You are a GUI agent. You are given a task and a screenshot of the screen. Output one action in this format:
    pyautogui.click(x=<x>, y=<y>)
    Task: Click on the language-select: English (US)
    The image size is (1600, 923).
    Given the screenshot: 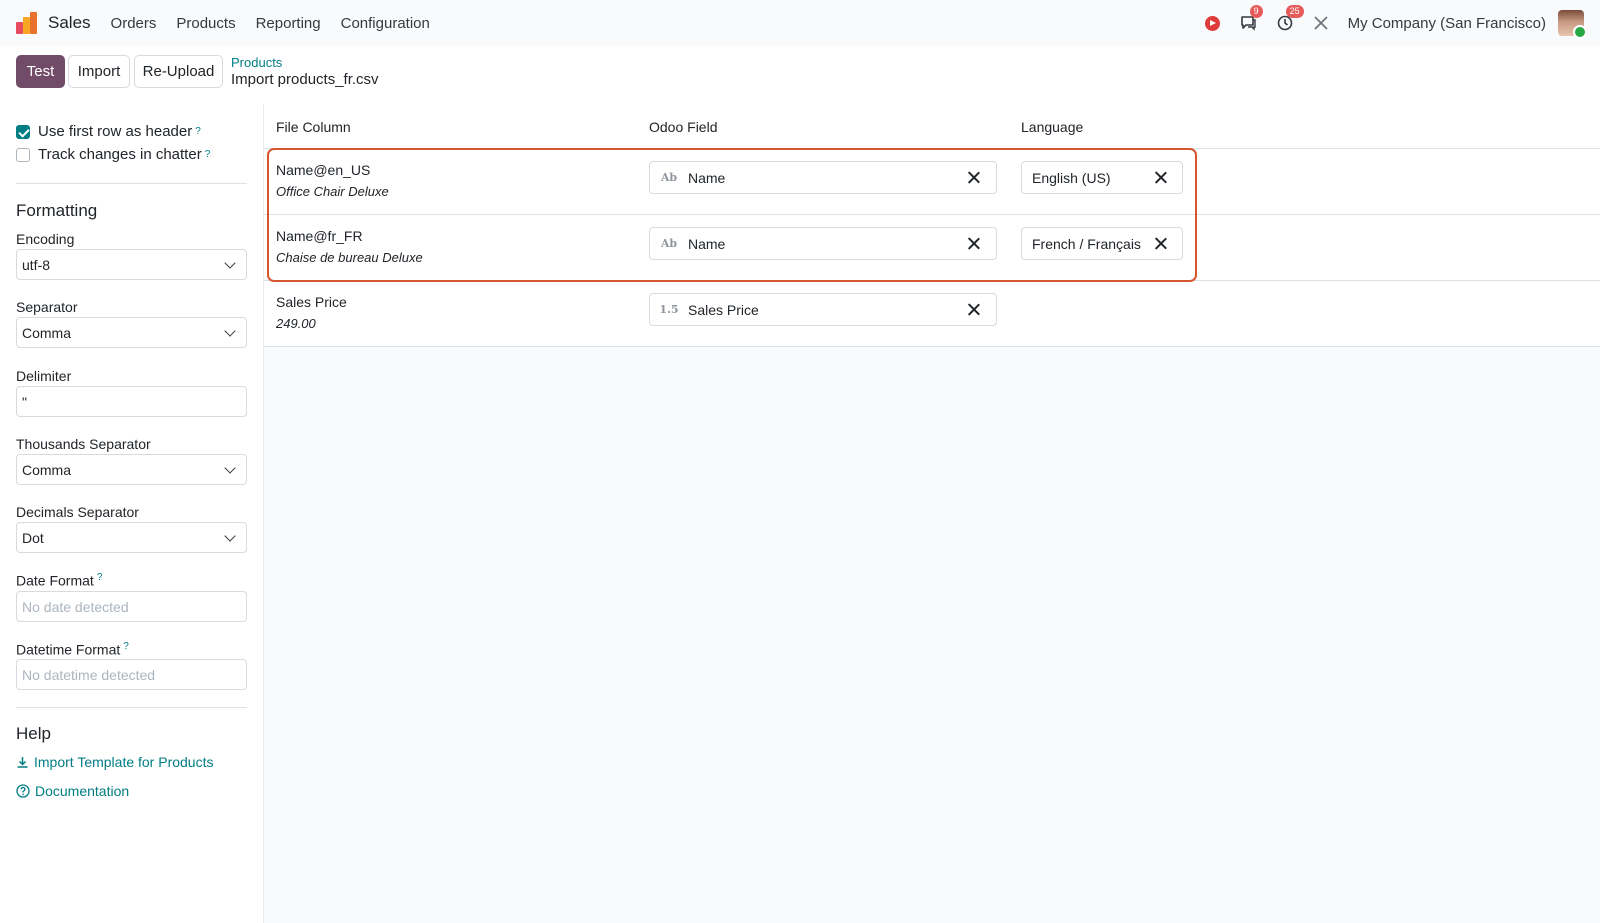 What is the action you would take?
    pyautogui.click(x=1102, y=177)
    